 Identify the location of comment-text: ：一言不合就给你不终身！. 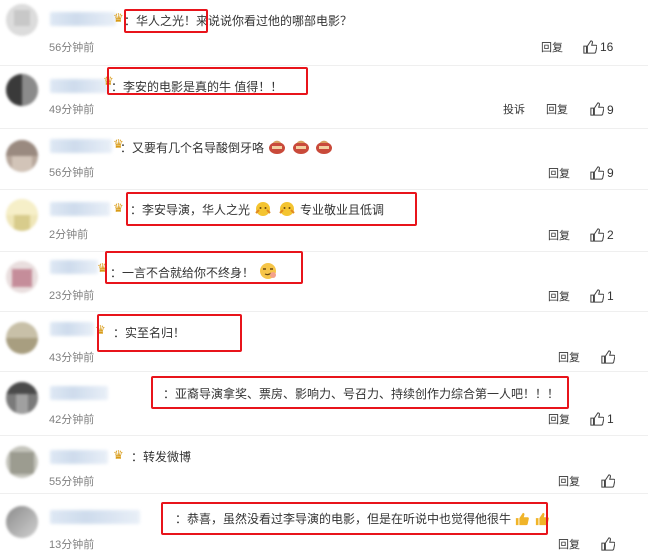
(194, 271).